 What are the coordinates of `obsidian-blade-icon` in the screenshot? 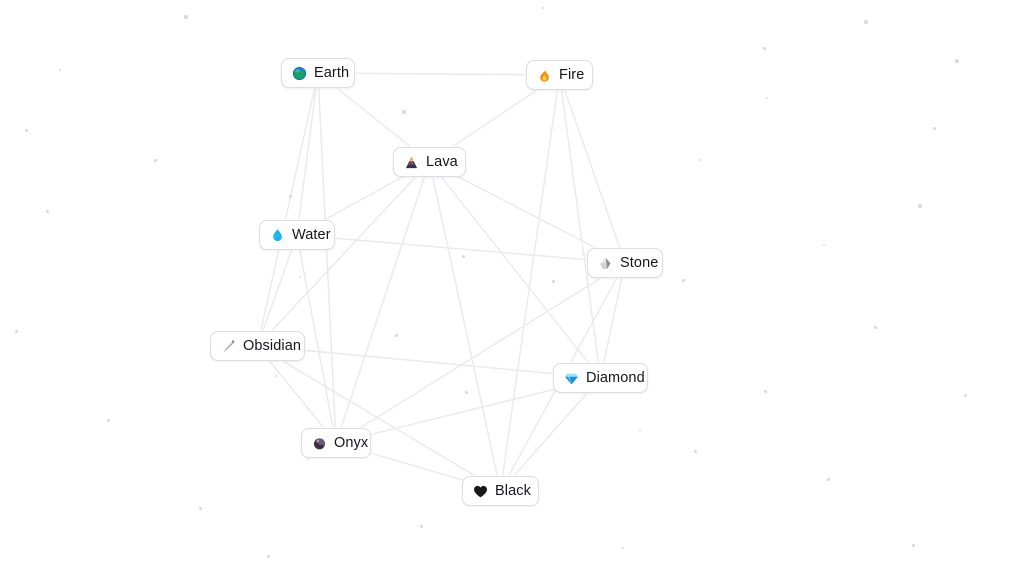 It's located at (228, 346).